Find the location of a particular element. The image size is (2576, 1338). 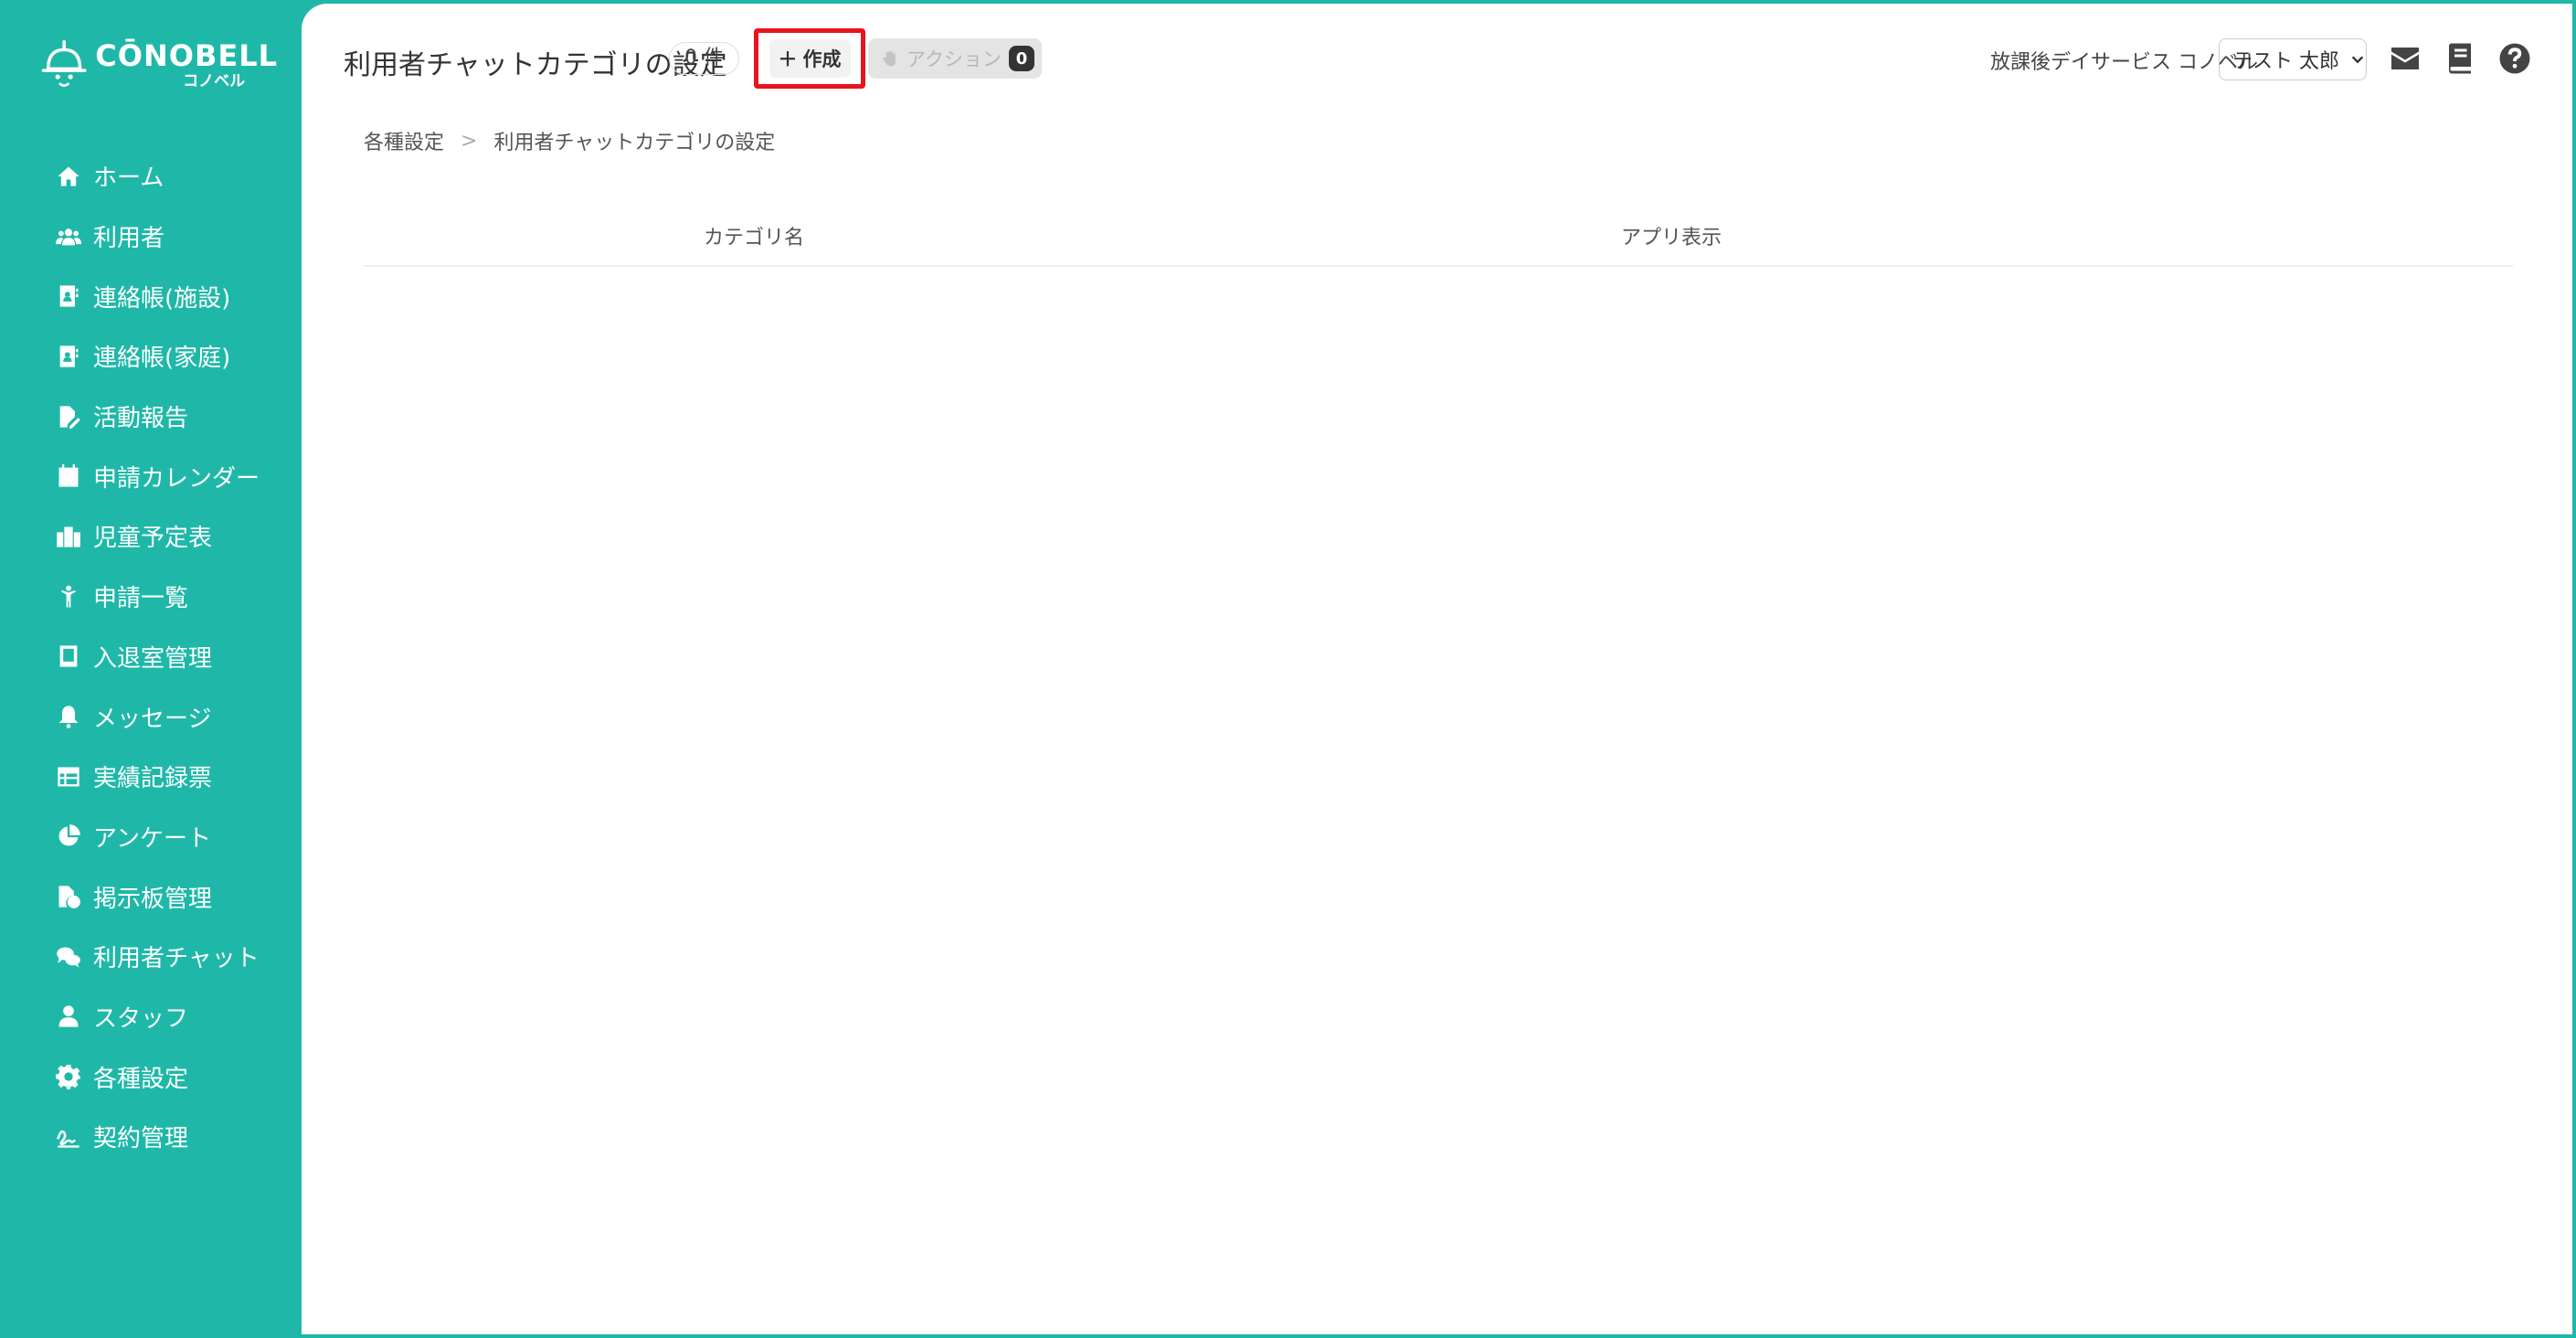

sidebar-item-label: 利用者チャット is located at coordinates (176, 959).